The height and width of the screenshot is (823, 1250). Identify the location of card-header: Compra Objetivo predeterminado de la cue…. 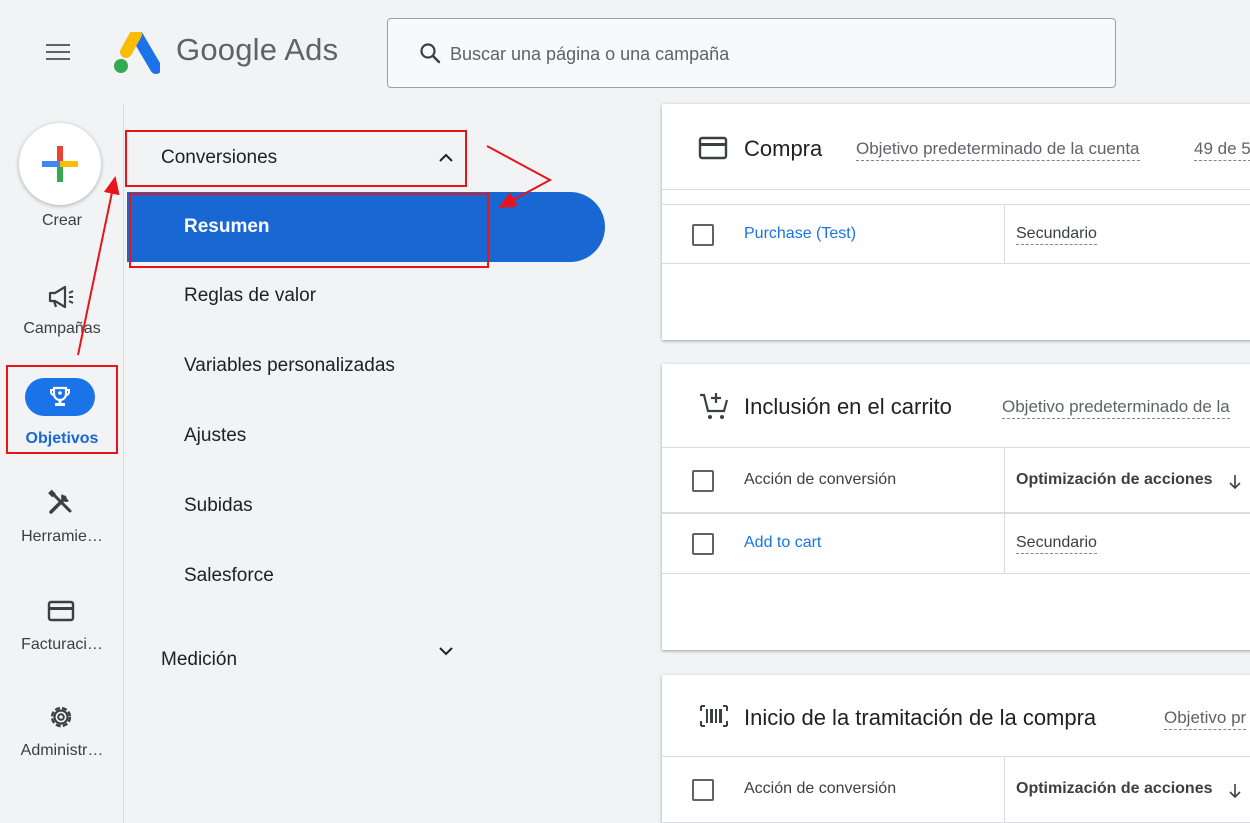
(956, 147).